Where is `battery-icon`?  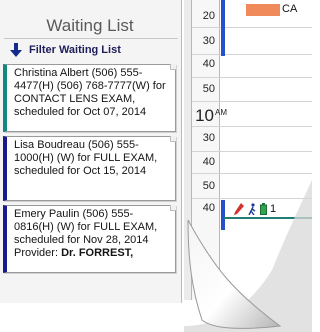
battery-icon is located at coordinates (263, 209).